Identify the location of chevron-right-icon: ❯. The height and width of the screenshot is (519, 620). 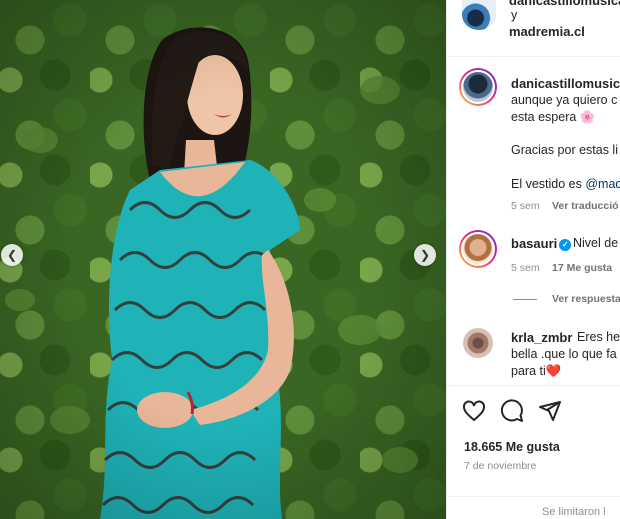
(425, 255).